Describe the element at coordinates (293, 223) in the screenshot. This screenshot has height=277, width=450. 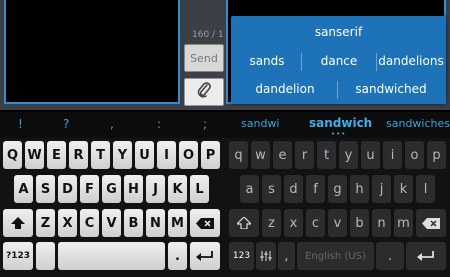
I see `key-x-lower: x` at that location.